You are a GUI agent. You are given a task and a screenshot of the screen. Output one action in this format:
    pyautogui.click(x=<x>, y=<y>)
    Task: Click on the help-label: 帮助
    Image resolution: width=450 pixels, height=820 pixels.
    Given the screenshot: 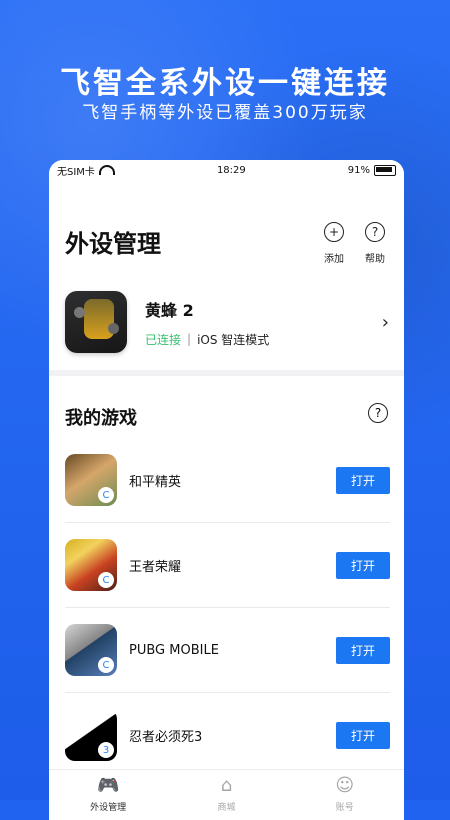 What is the action you would take?
    pyautogui.click(x=375, y=259)
    